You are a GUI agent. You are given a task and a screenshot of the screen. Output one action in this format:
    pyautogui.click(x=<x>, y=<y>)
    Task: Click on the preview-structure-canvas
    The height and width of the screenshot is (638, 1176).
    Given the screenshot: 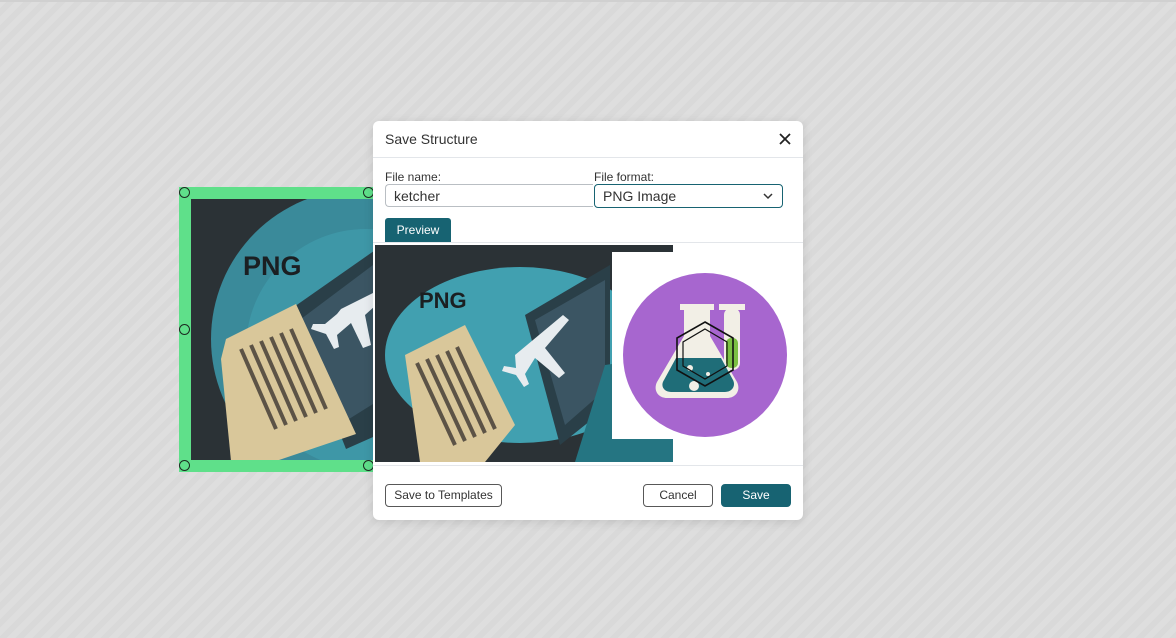 What is the action you would take?
    pyautogui.click(x=704, y=345)
    